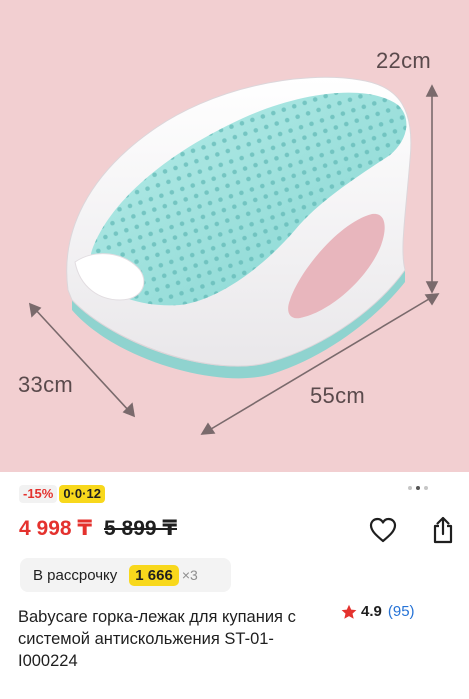 The image size is (469, 699). I want to click on star-icon, so click(349, 612).